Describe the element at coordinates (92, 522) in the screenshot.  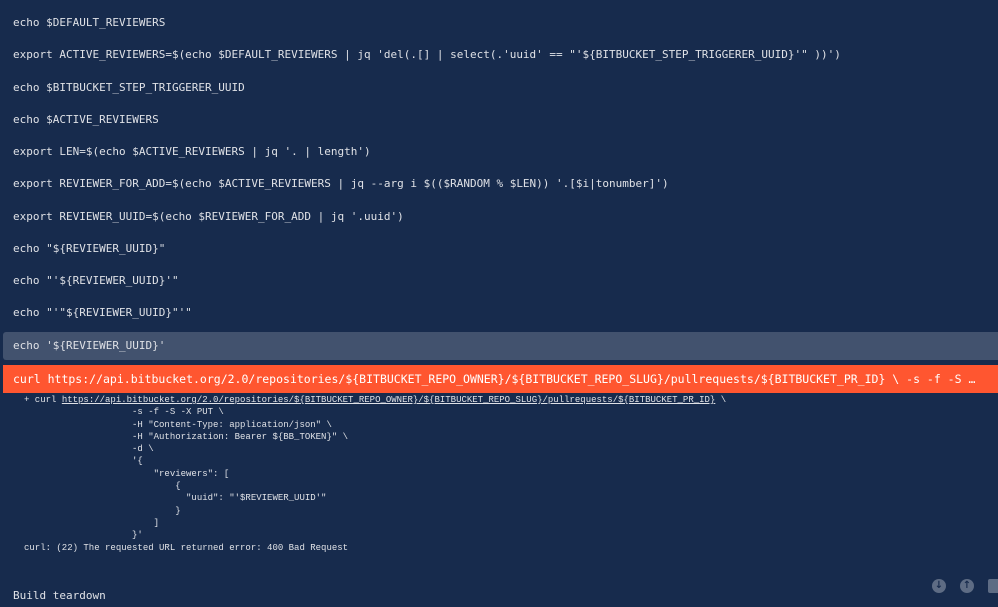
I see `output-line: ]` at that location.